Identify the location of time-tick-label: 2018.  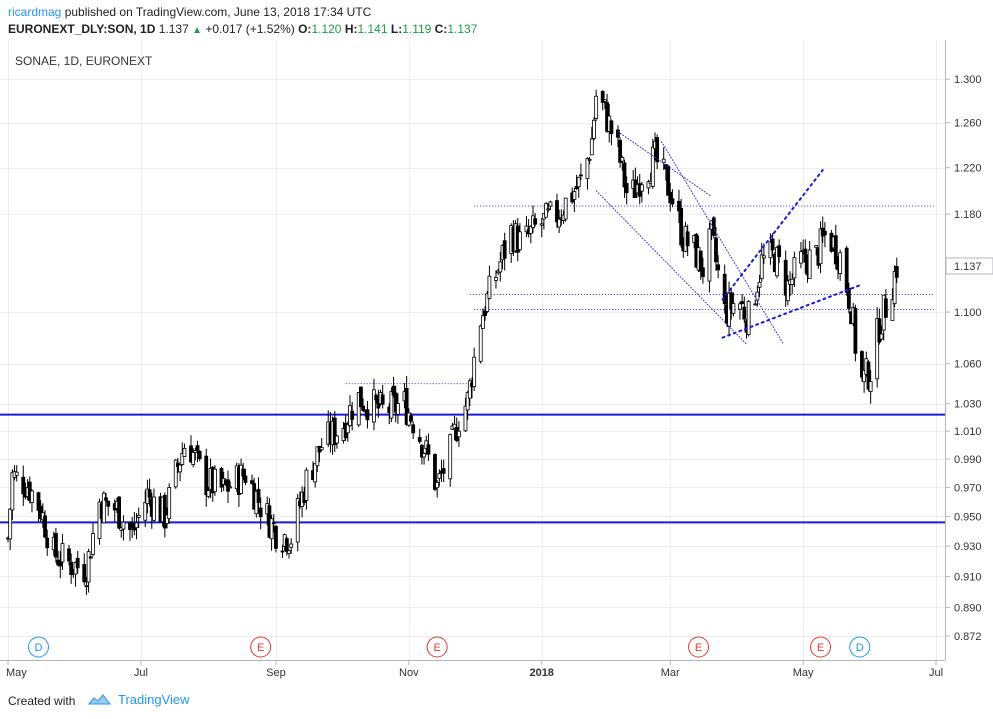
(541, 673).